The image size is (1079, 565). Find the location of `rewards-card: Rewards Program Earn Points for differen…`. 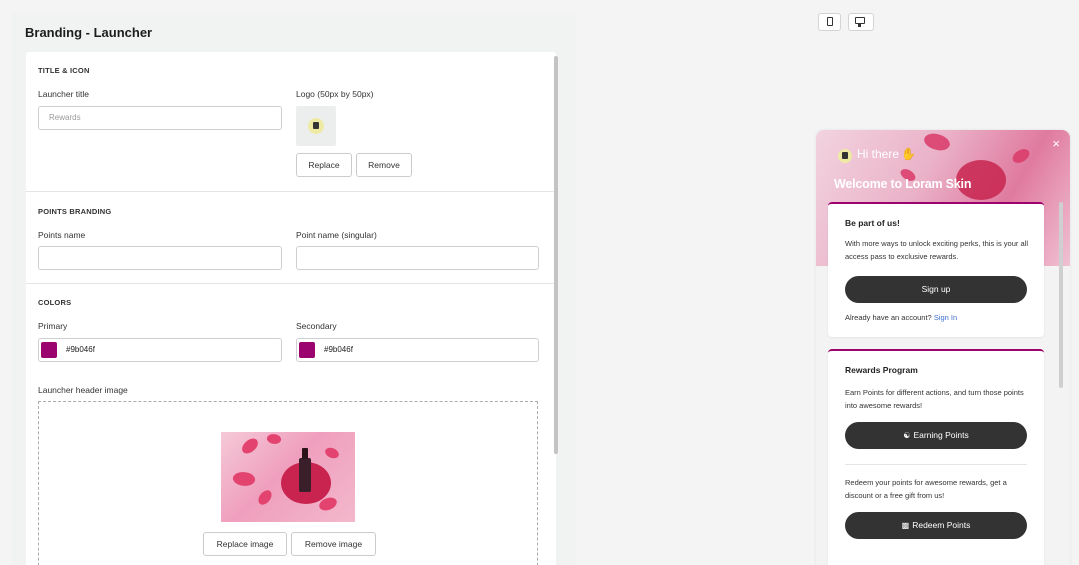

rewards-card: Rewards Program Earn Points for differen… is located at coordinates (936, 457).